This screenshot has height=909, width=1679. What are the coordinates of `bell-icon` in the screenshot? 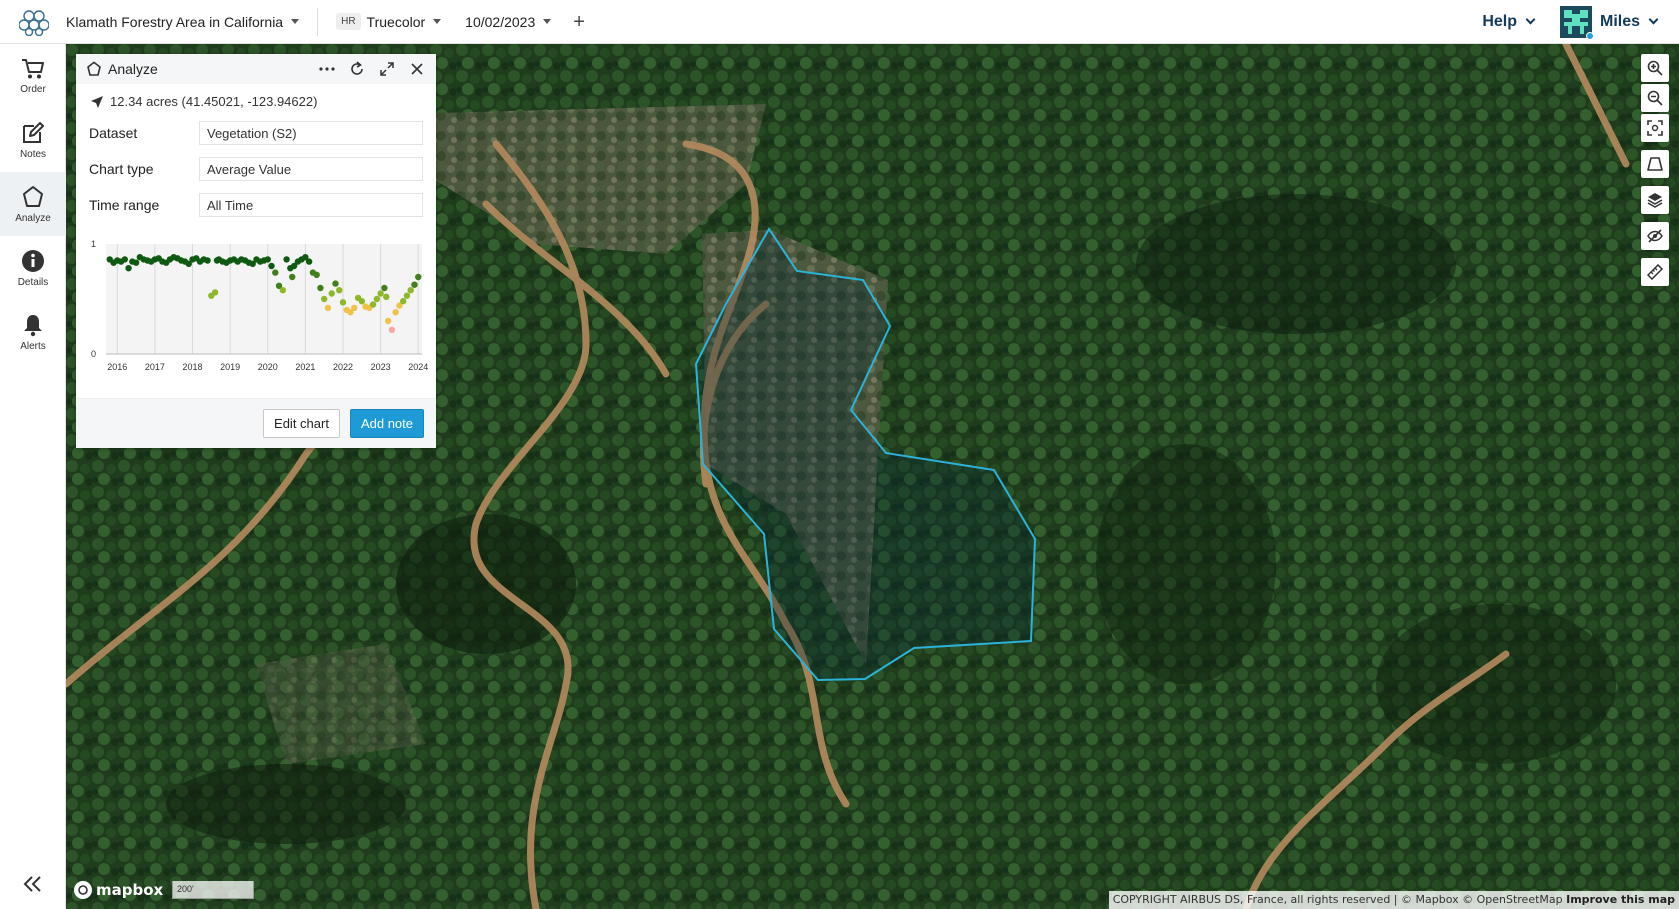 It's located at (33, 325).